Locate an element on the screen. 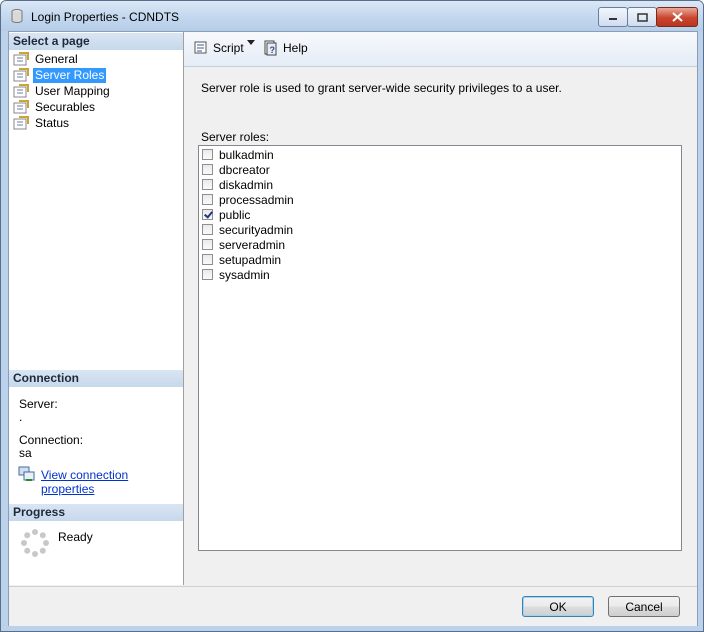 Image resolution: width=704 pixels, height=632 pixels. page-item-general: General is located at coordinates (46, 59).